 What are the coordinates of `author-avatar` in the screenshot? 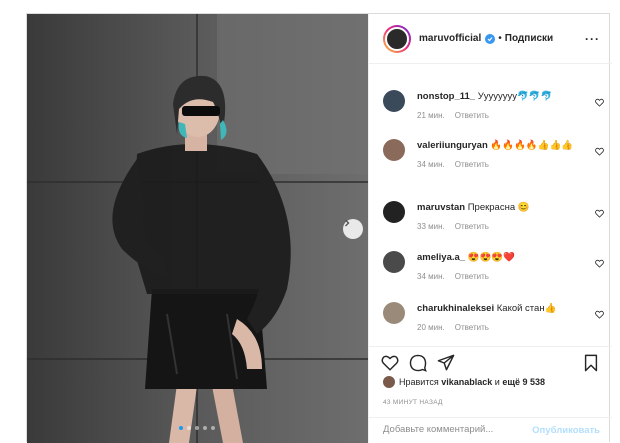 It's located at (397, 38).